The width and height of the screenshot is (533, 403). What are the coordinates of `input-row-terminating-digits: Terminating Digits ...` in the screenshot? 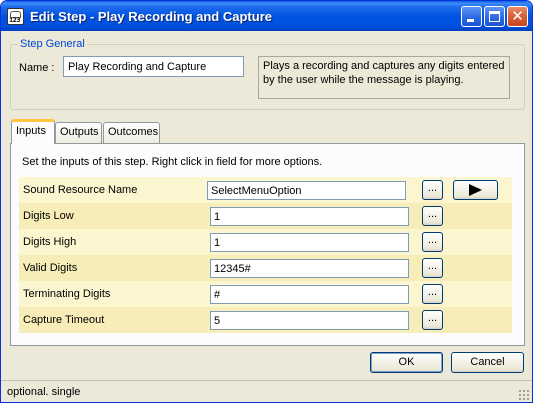 It's located at (265, 294).